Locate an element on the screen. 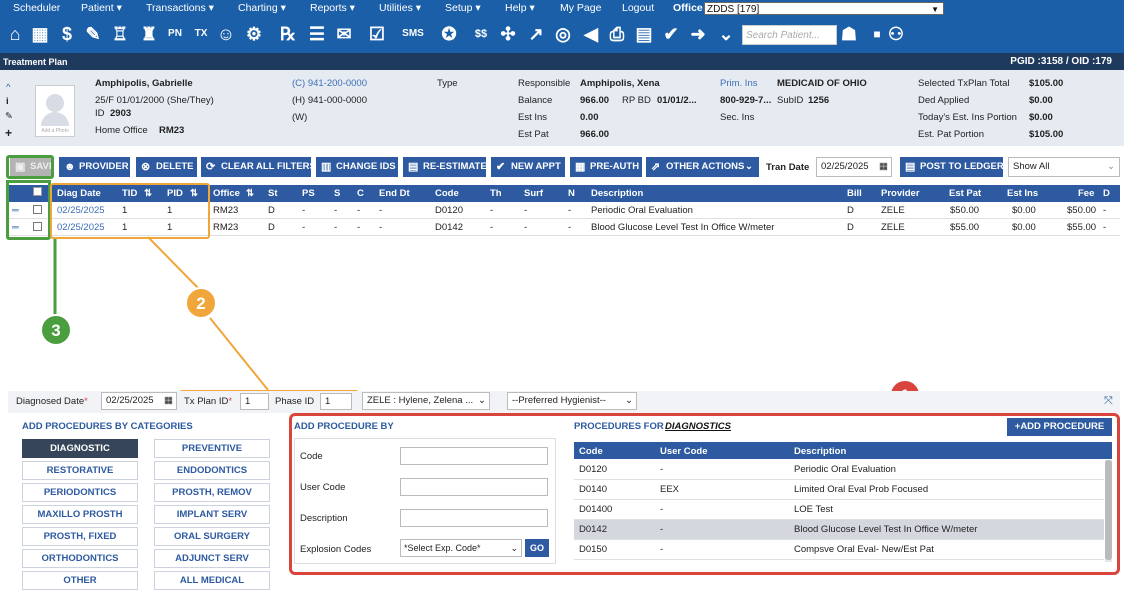  proc-code: D0120 is located at coordinates (593, 469).